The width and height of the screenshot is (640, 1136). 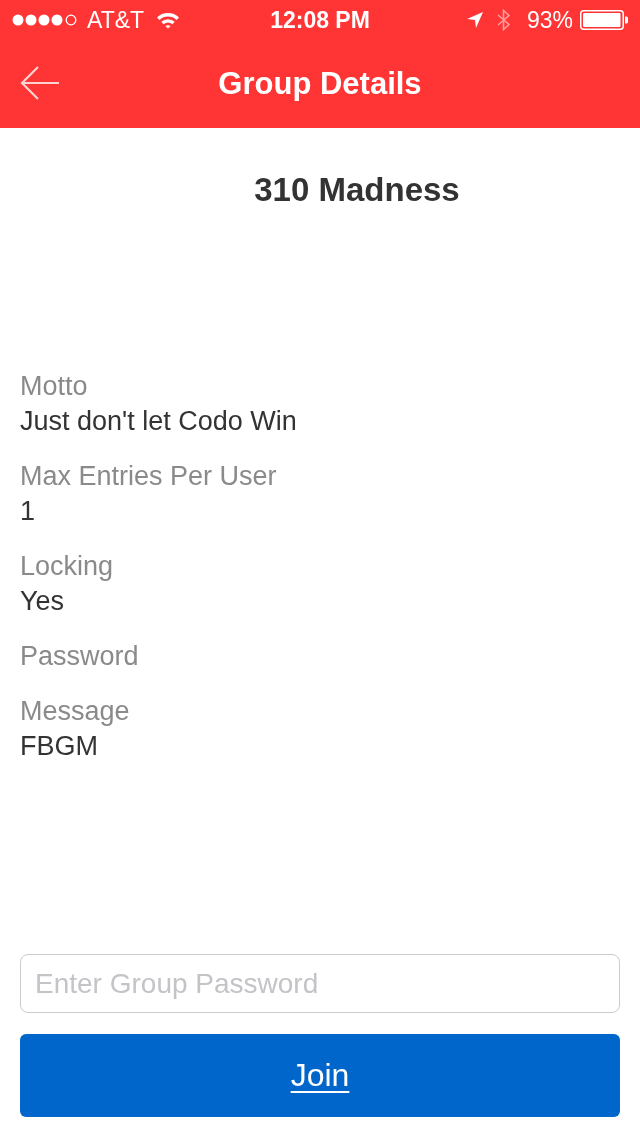 What do you see at coordinates (320, 1075) in the screenshot?
I see `join-button: Join` at bounding box center [320, 1075].